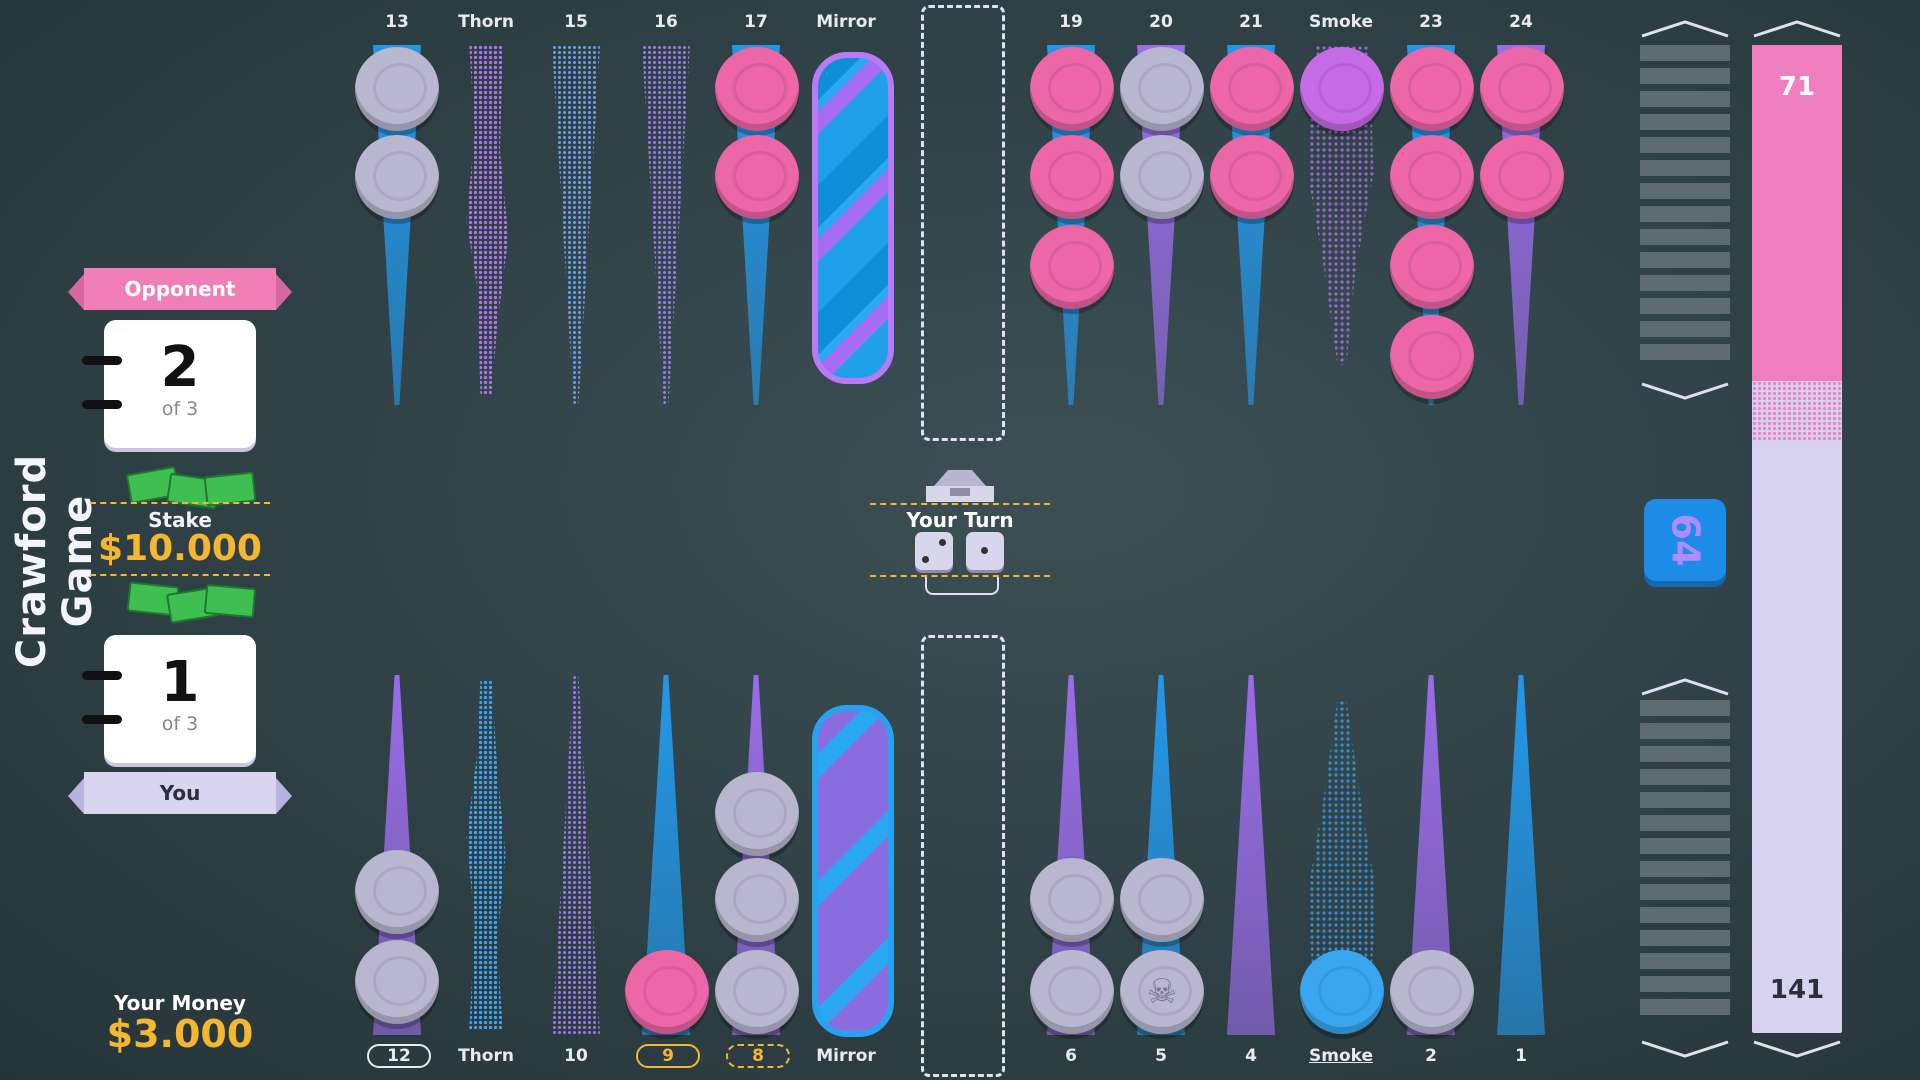 The height and width of the screenshot is (1080, 1920). What do you see at coordinates (1251, 22) in the screenshot?
I see `point-label: 21` at bounding box center [1251, 22].